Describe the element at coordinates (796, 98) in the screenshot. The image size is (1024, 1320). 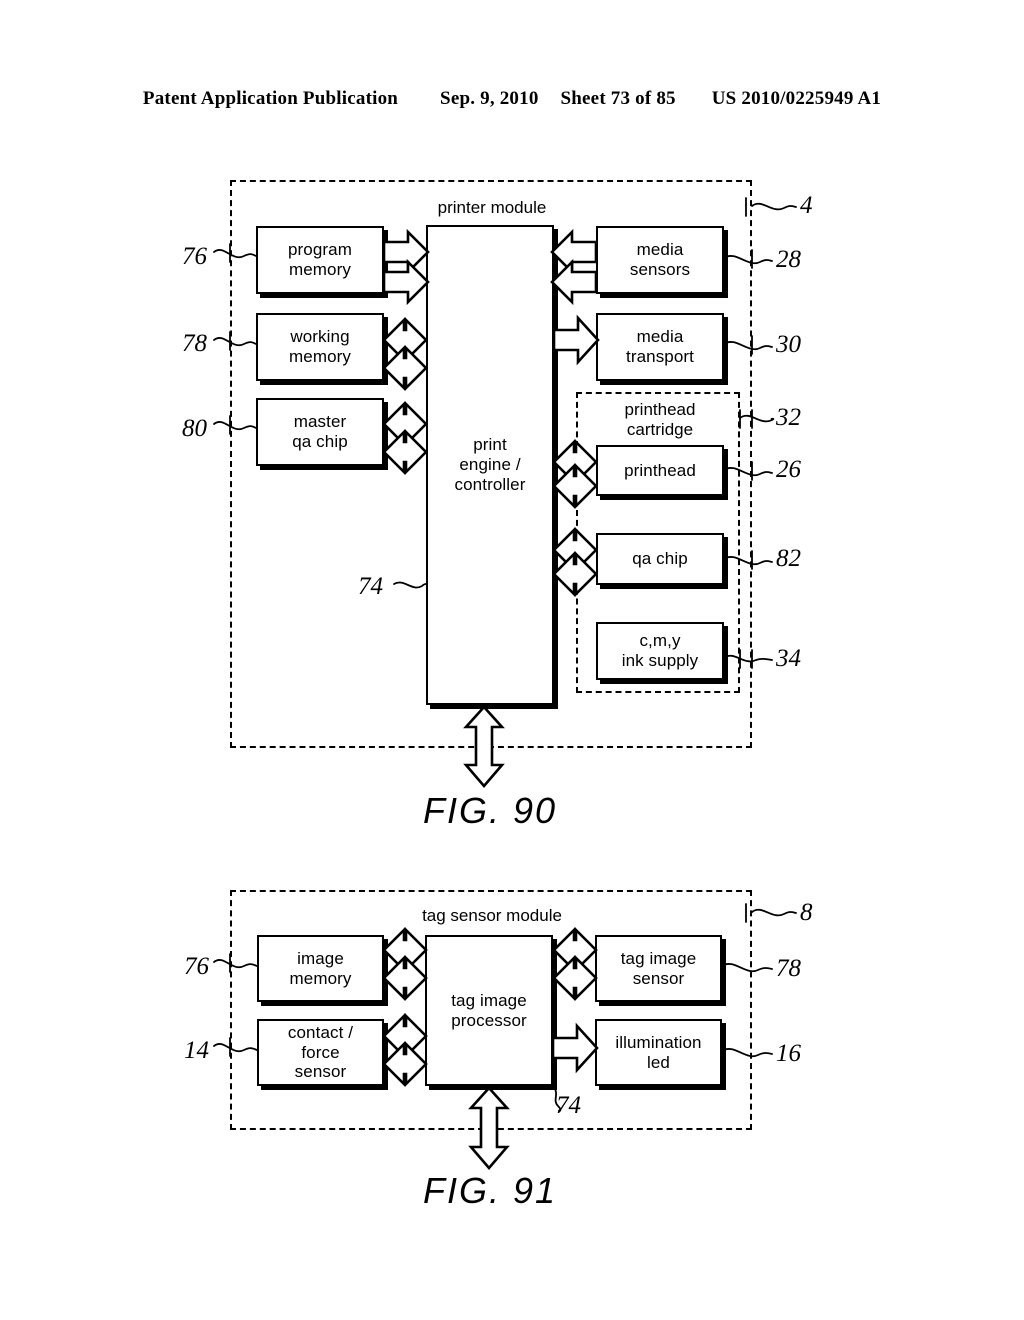
I see `header-document-number: US 2010/0225949 A1` at that location.